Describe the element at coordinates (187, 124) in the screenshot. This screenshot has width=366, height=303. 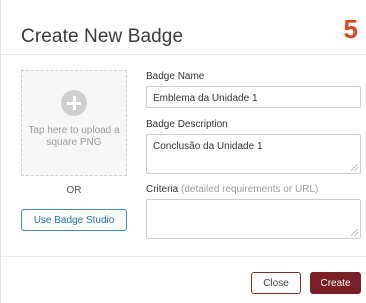
I see `badge-description-label: Badge Description` at that location.